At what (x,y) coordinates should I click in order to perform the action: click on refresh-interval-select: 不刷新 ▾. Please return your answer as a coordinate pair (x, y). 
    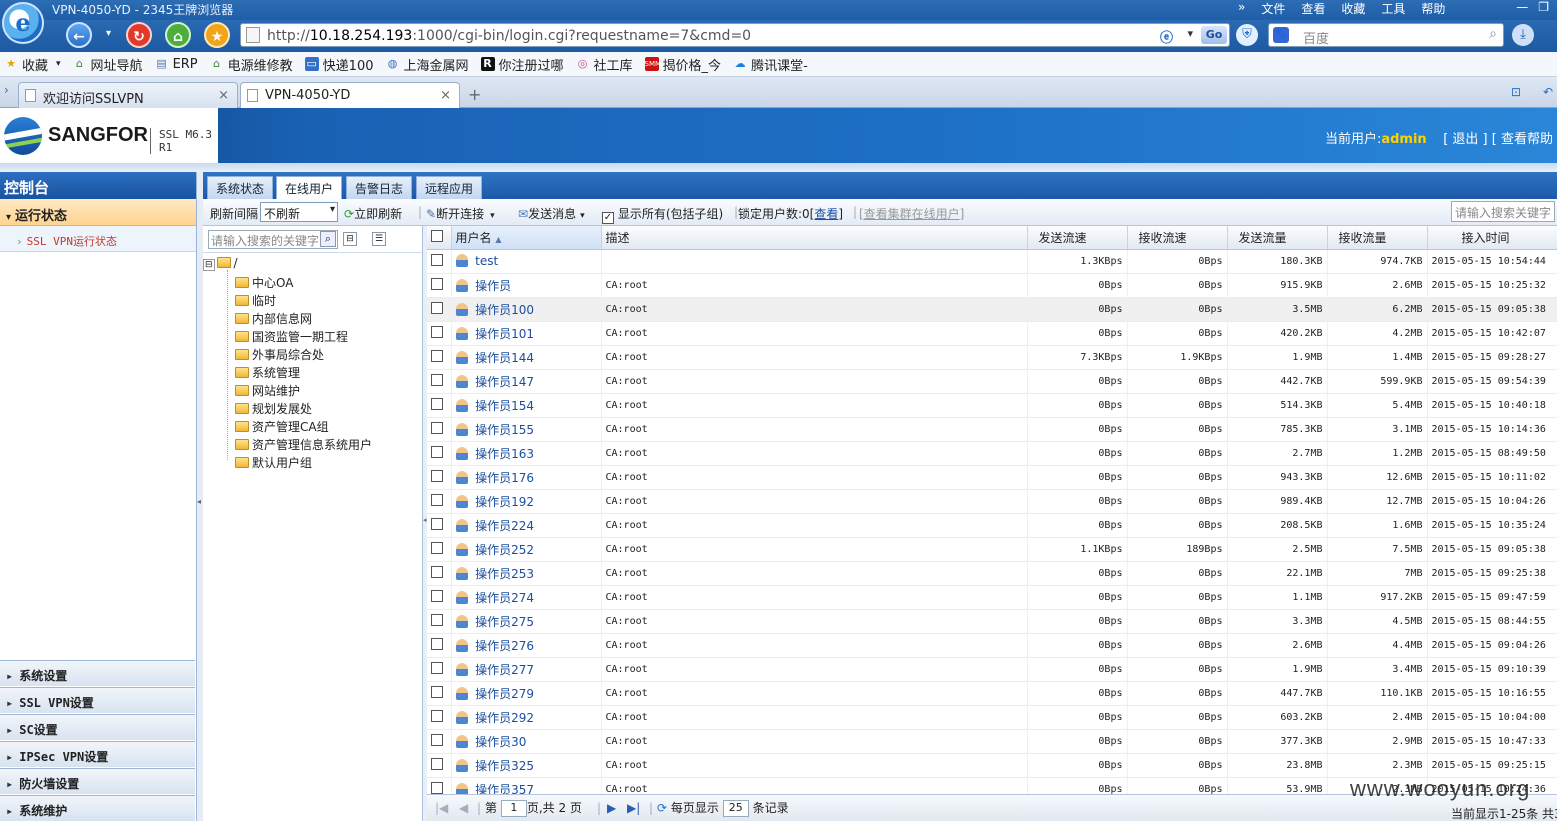
    Looking at the image, I should click on (299, 212).